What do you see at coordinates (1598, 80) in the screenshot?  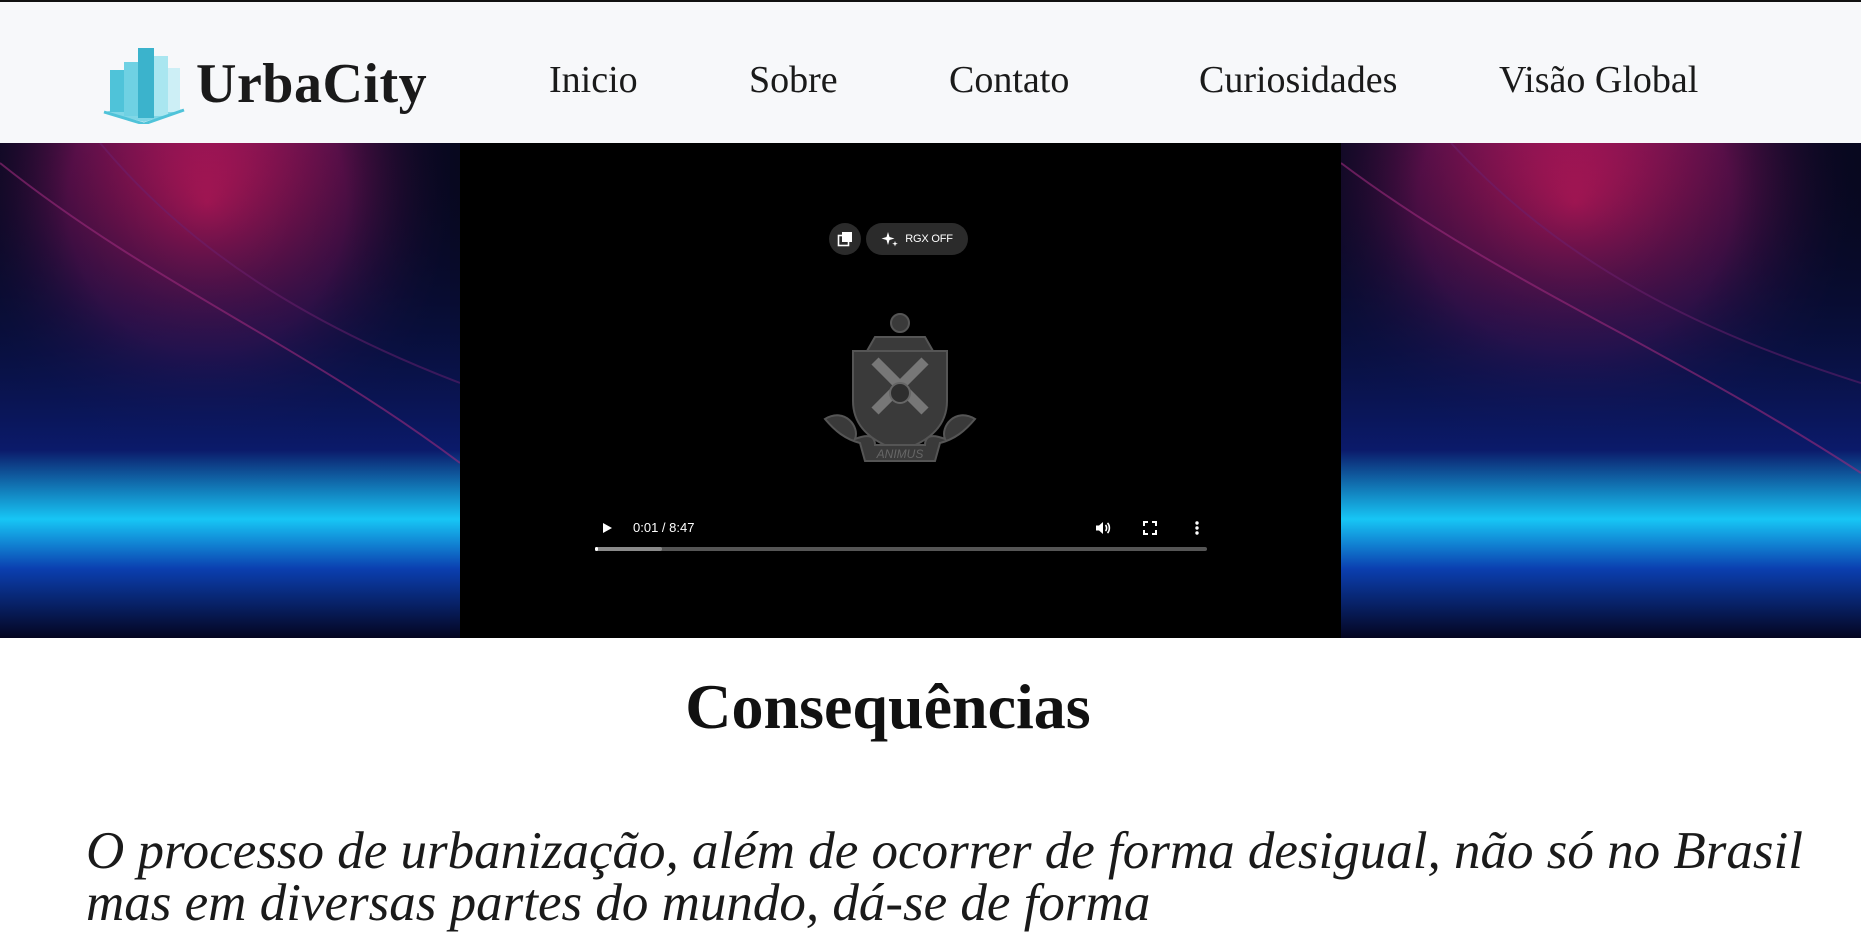 I see `nav-item-visao-global: Visão Global` at bounding box center [1598, 80].